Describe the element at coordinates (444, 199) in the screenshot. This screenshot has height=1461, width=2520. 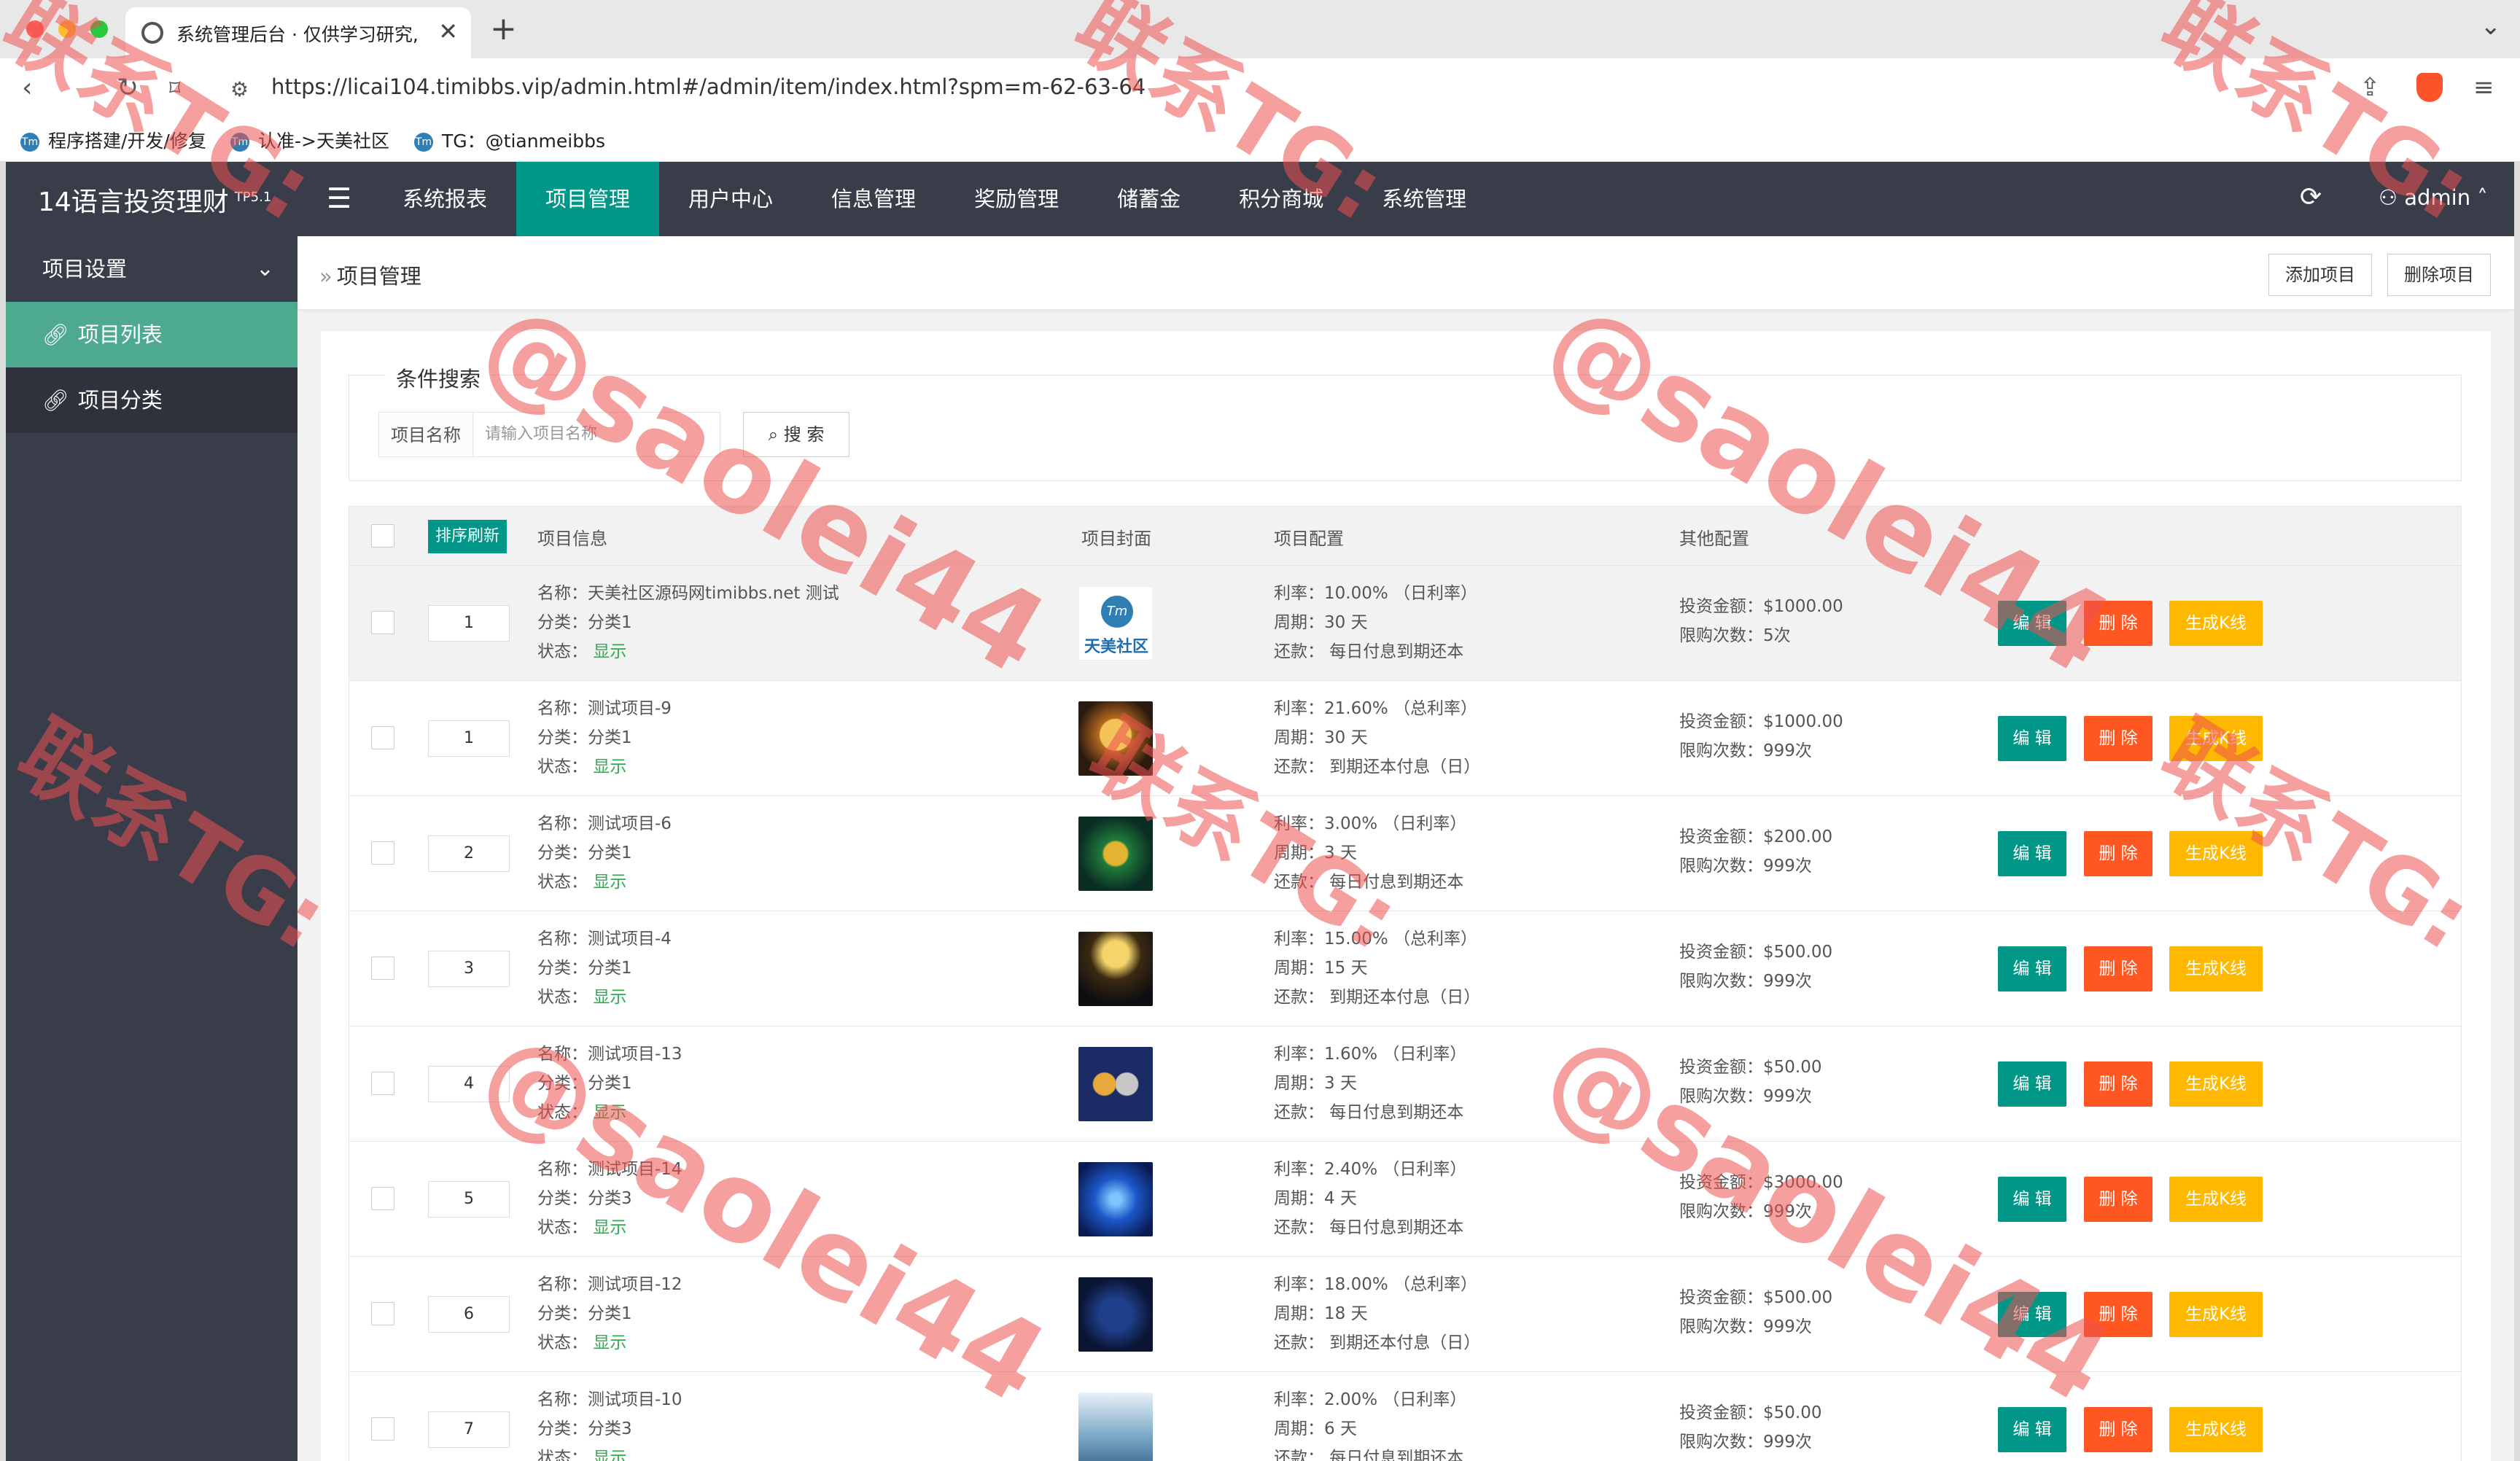
I see `menu-item-reports: 系统报表` at that location.